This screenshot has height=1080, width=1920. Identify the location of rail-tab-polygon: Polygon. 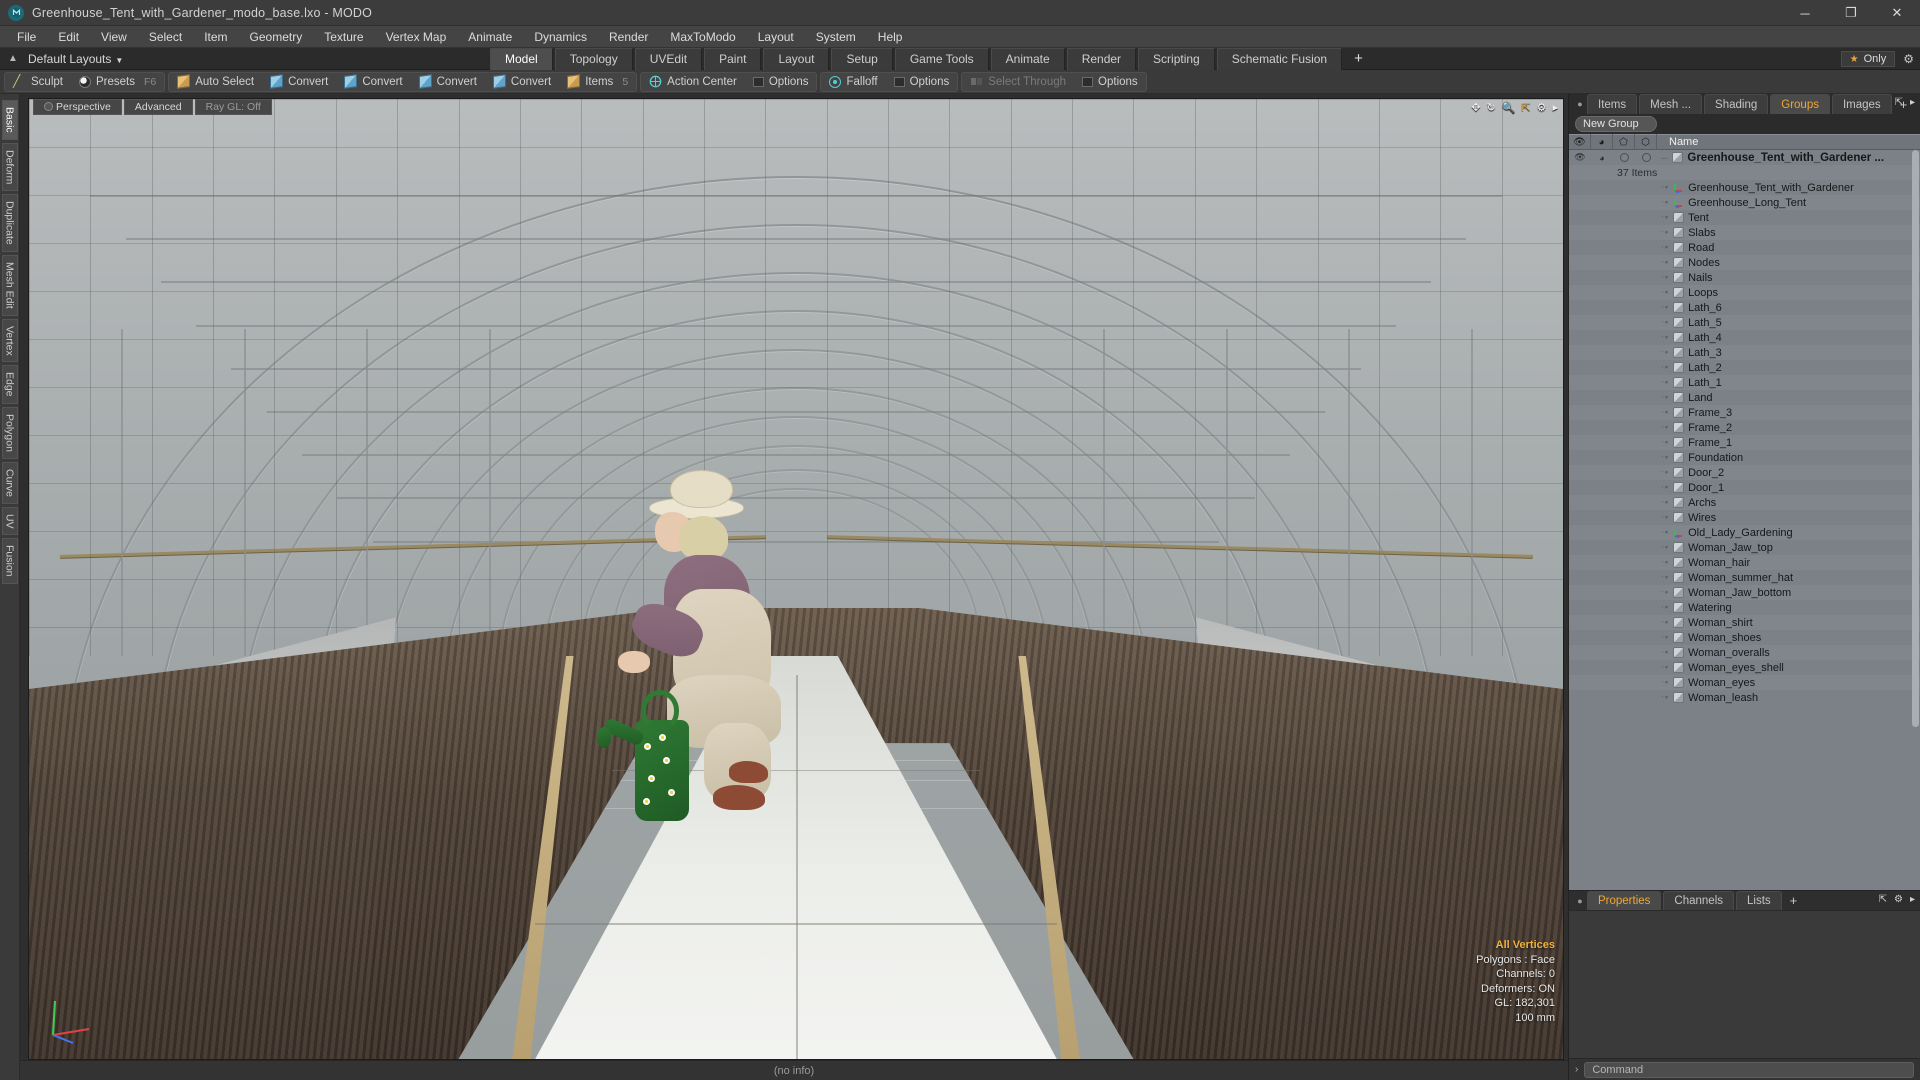
(9, 432).